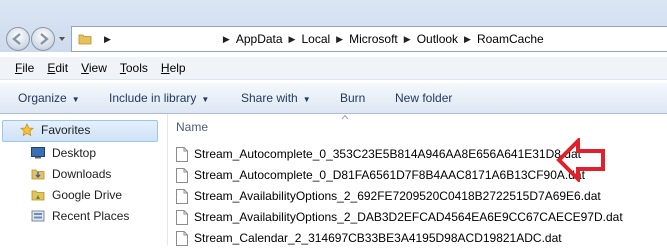 Image resolution: width=667 pixels, height=248 pixels. Describe the element at coordinates (93, 68) in the screenshot. I see `menu-view: View` at that location.